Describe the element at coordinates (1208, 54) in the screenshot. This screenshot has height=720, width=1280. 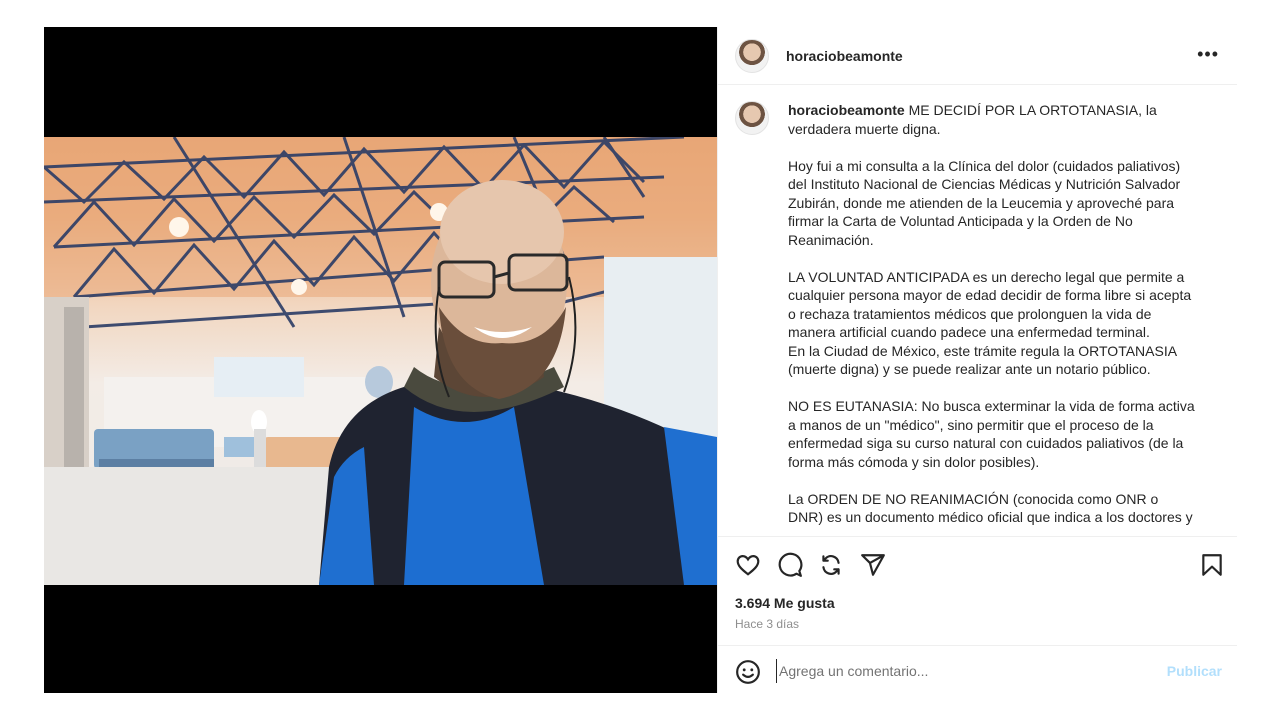
I see `more-horizontal-icon: •••` at that location.